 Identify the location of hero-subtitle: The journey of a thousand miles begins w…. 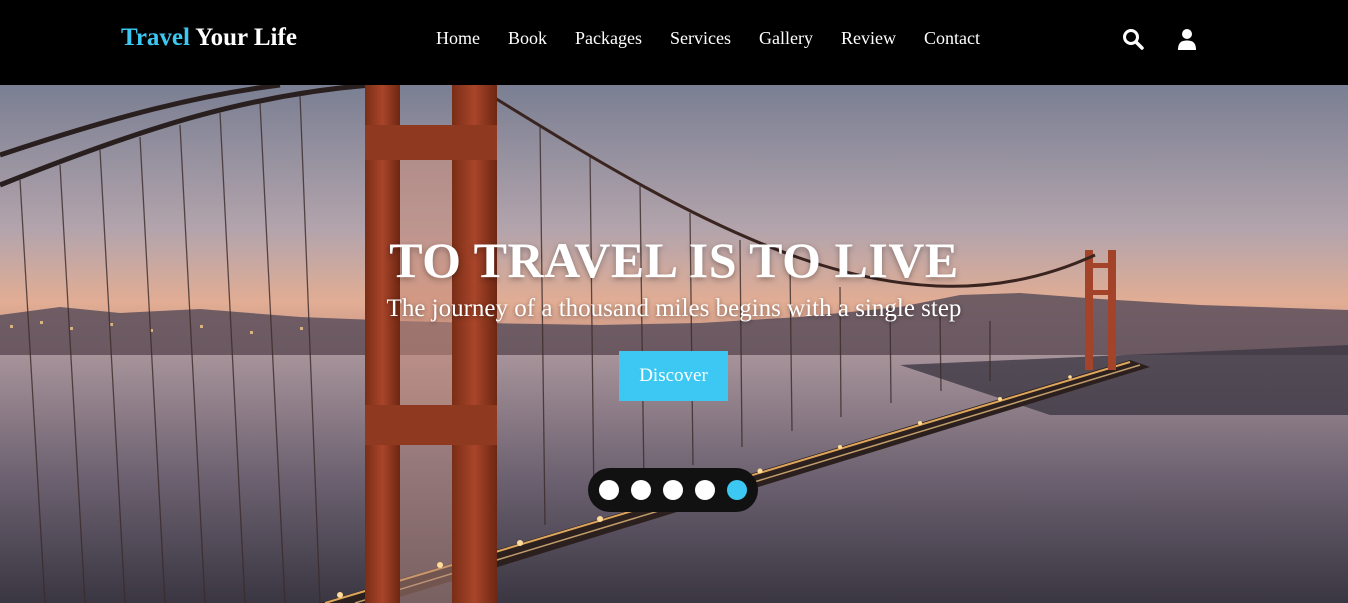
(674, 308).